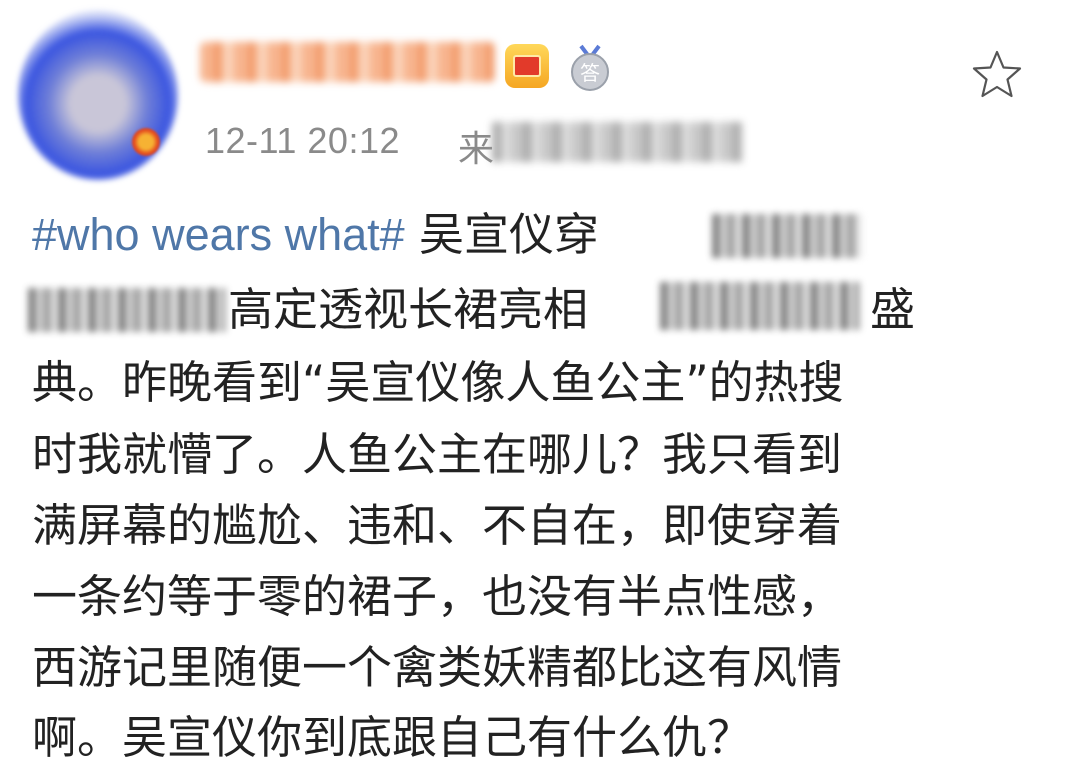 This screenshot has width=1067, height=769. I want to click on user-avatar, so click(98, 95).